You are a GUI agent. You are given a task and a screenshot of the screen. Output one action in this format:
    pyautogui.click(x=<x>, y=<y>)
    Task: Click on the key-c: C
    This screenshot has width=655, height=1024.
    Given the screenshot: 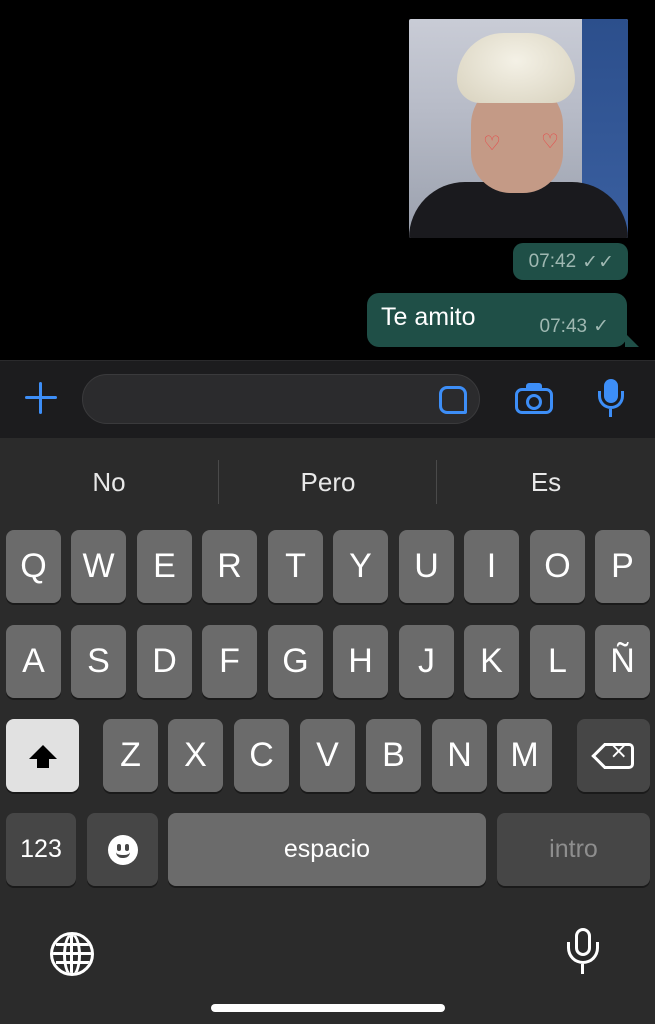 What is the action you would take?
    pyautogui.click(x=261, y=755)
    